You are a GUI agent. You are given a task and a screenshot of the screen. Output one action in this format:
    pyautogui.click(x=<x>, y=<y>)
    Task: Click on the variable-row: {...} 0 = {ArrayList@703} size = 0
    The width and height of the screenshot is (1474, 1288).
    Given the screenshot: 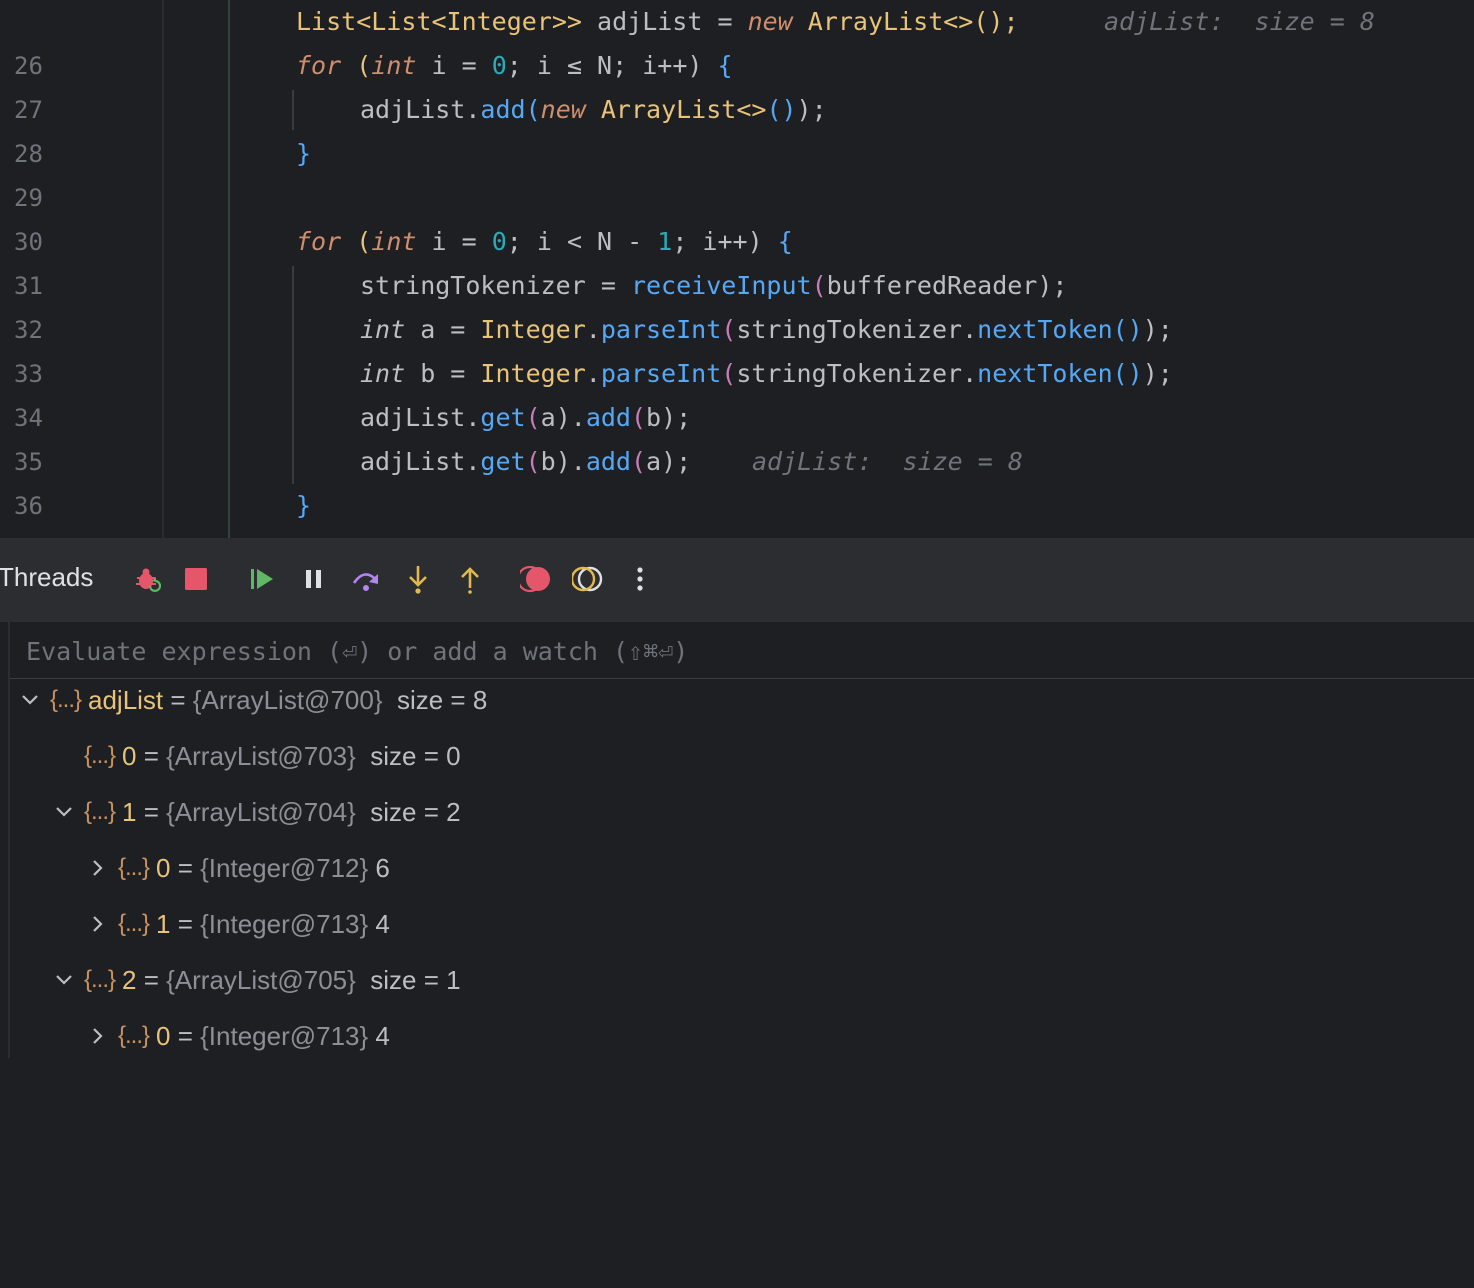 What is the action you would take?
    pyautogui.click(x=742, y=756)
    